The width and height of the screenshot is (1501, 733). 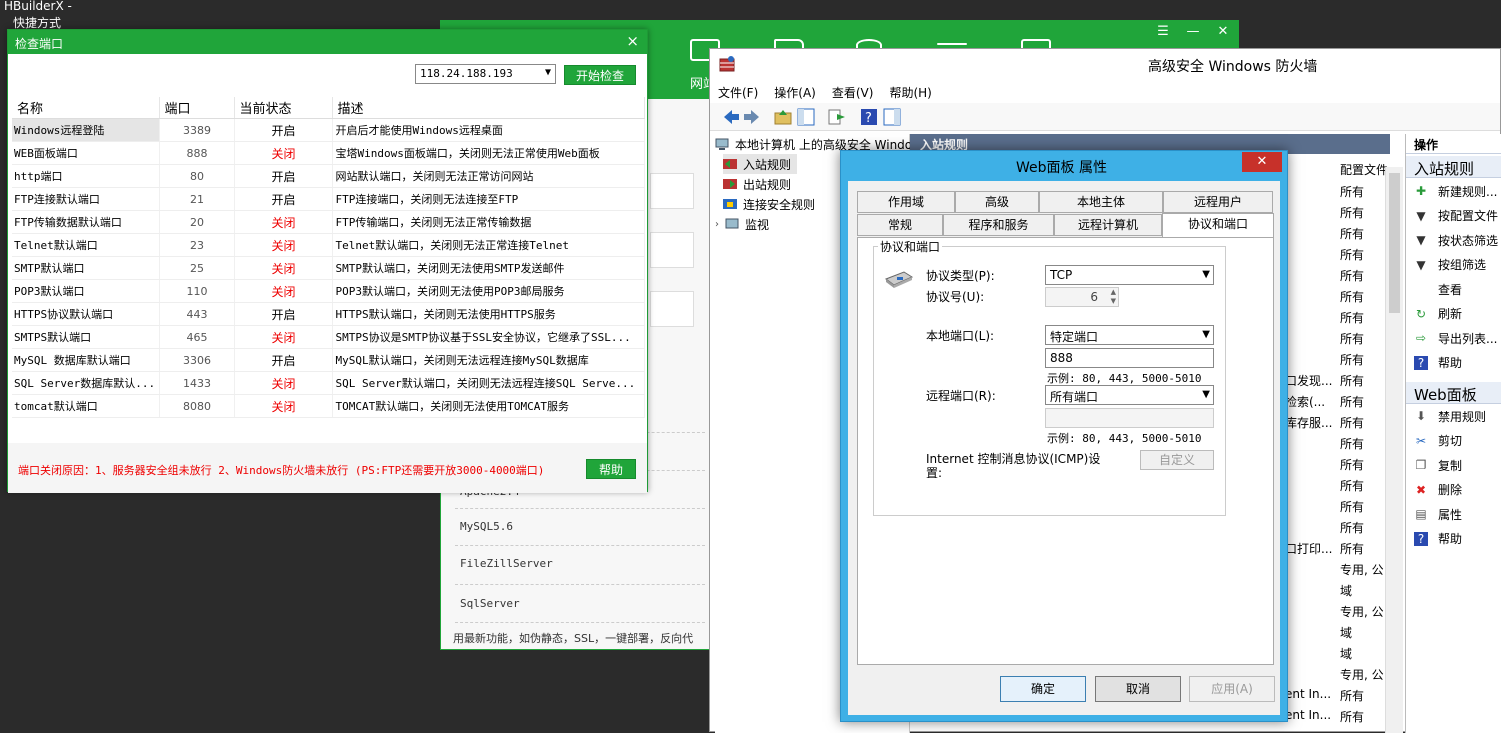 I want to click on table-row: http端口 80 开启 网站默认端口，关闭则无法正常访问网站, so click(x=328, y=176).